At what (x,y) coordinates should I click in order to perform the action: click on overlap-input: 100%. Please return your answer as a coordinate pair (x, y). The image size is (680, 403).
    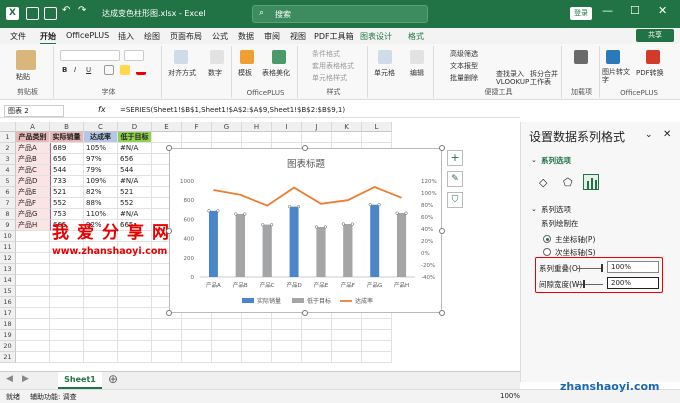
    Looking at the image, I should click on (633, 267).